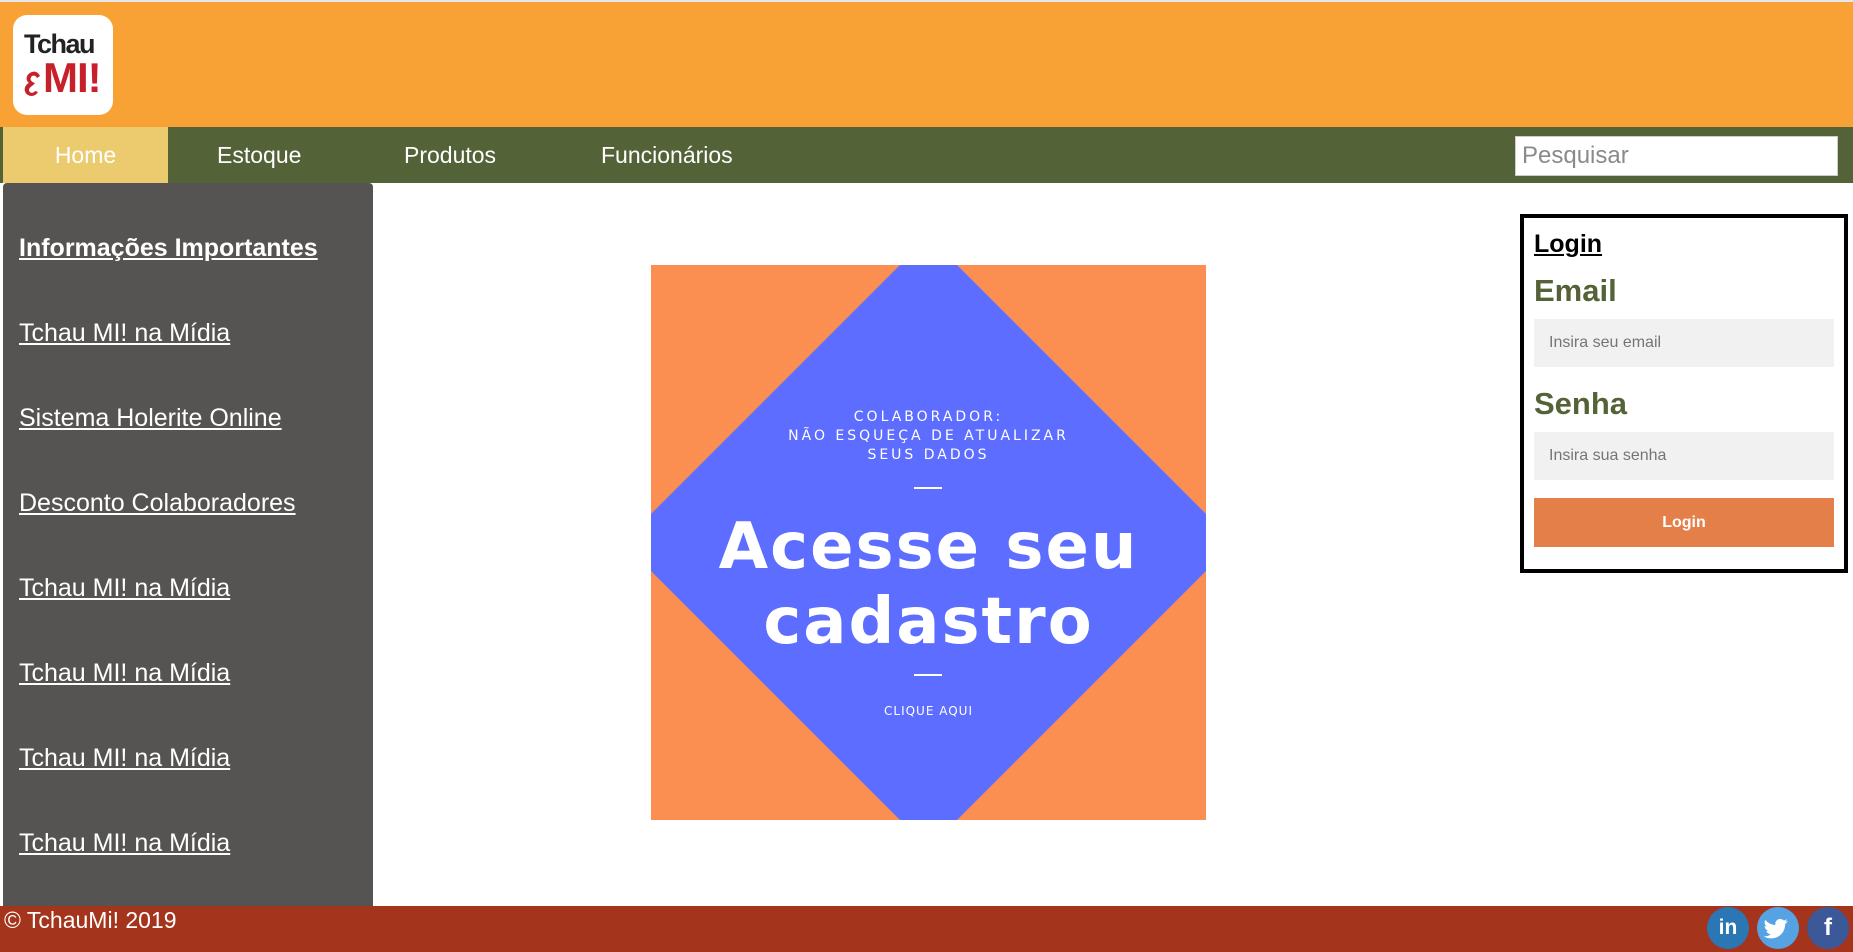  Describe the element at coordinates (928, 675) in the screenshot. I see `banner-divider-bottom` at that location.